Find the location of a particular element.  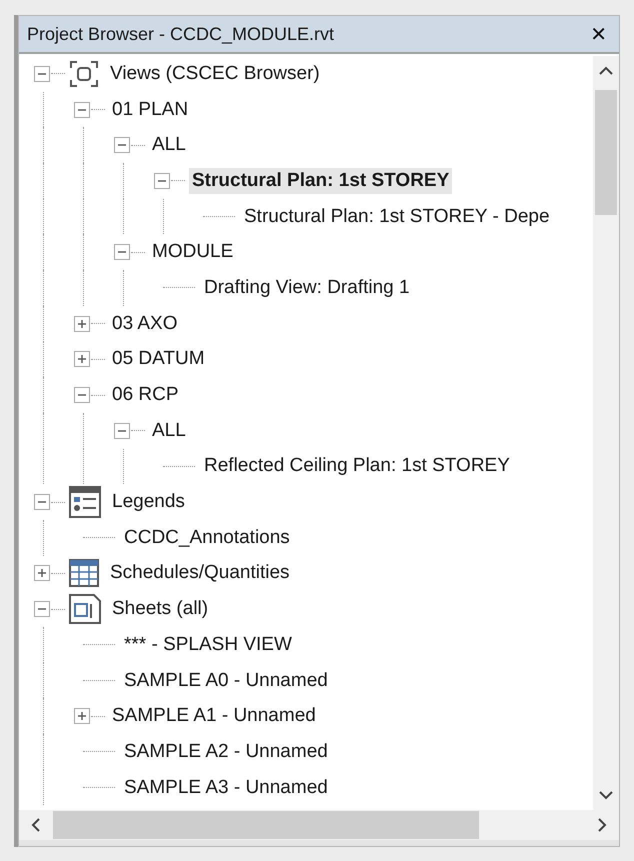

tree-item: CCDC_Annotations is located at coordinates (207, 537).